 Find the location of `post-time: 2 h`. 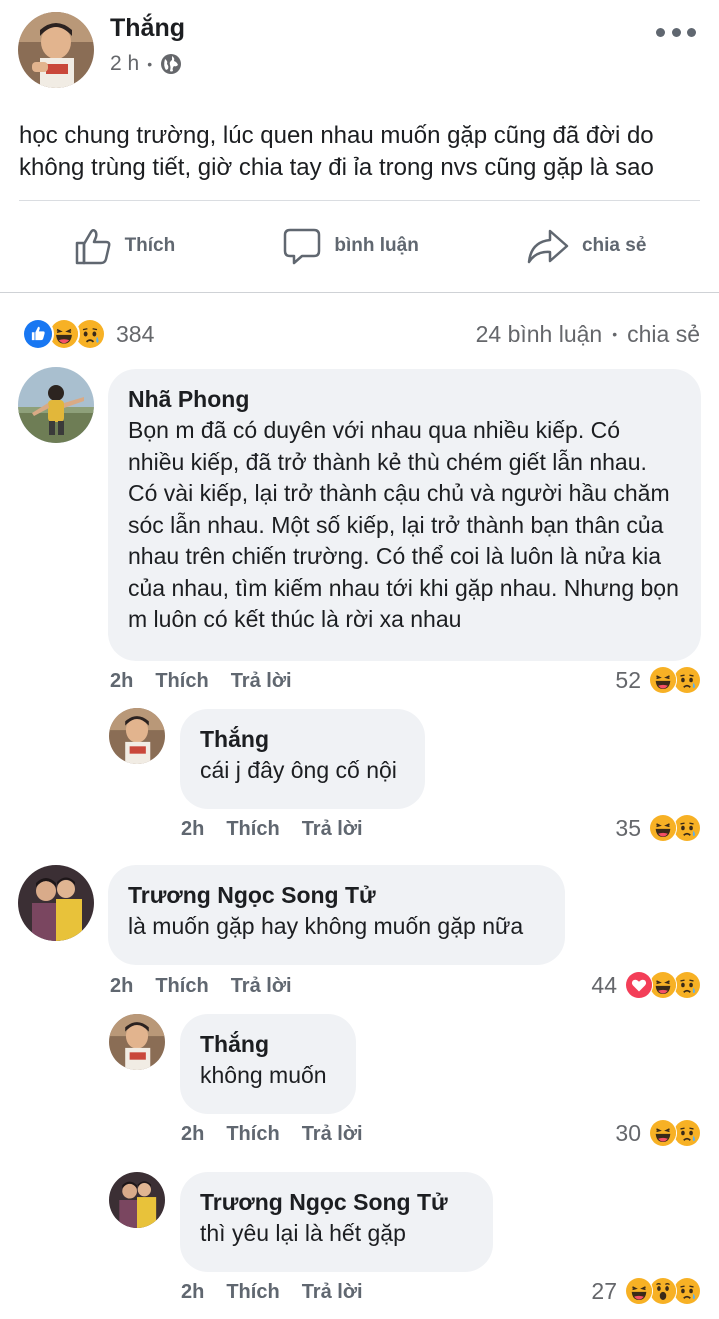

post-time: 2 h is located at coordinates (124, 64).